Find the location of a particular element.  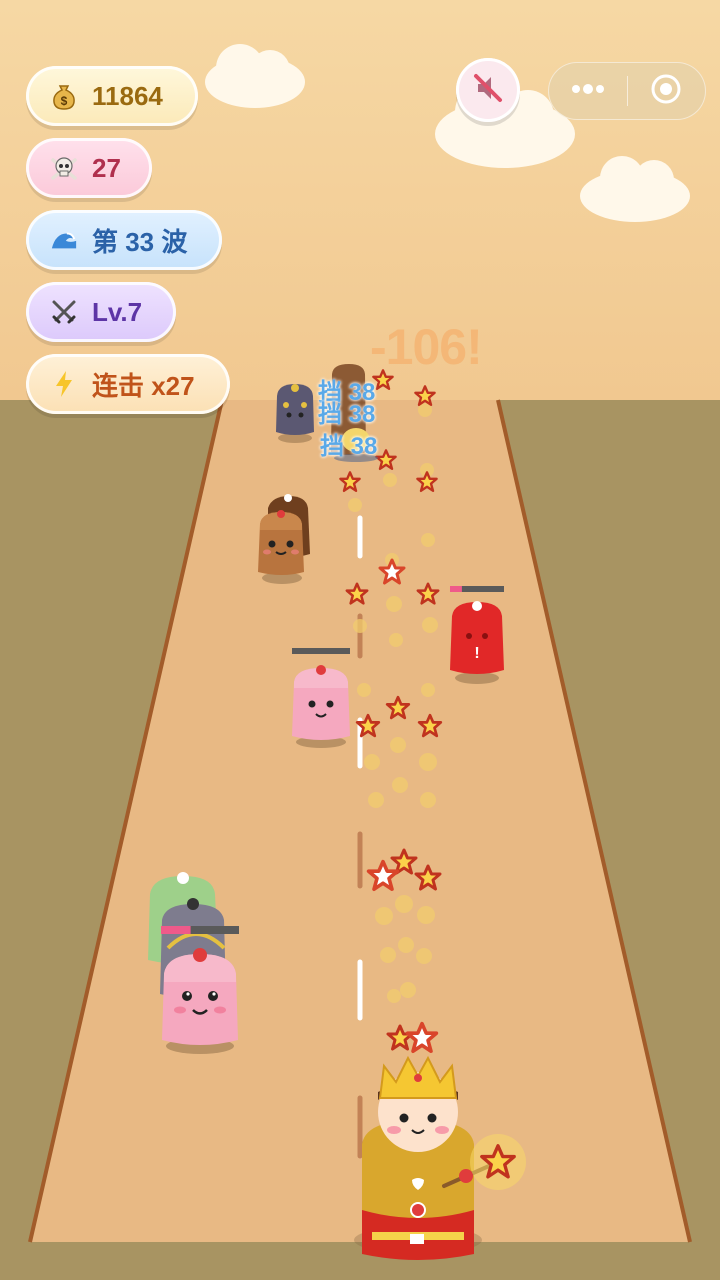

speaker-muted-icon is located at coordinates (488, 90).